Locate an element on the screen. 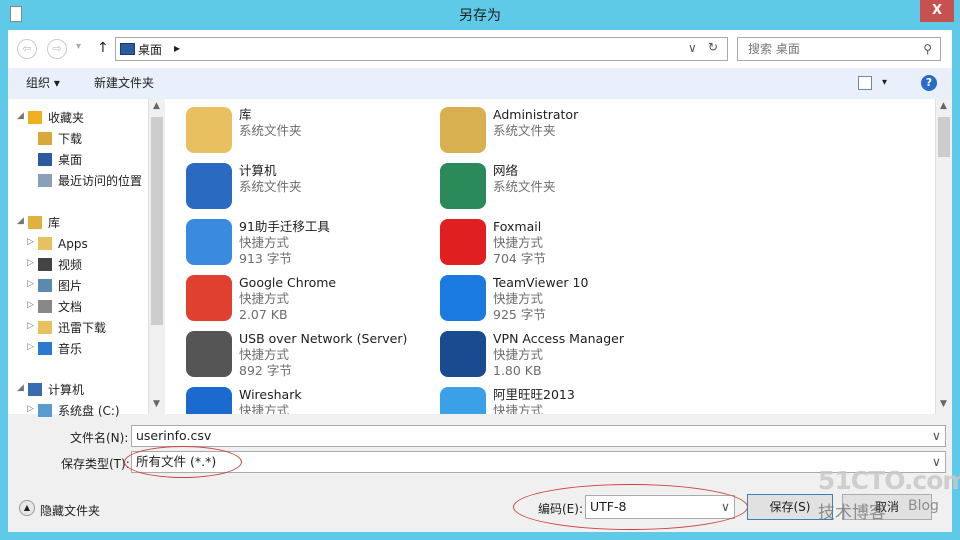 Image resolution: width=960 pixels, height=540 pixels. sidebar-item-label: 文档 is located at coordinates (70, 307).